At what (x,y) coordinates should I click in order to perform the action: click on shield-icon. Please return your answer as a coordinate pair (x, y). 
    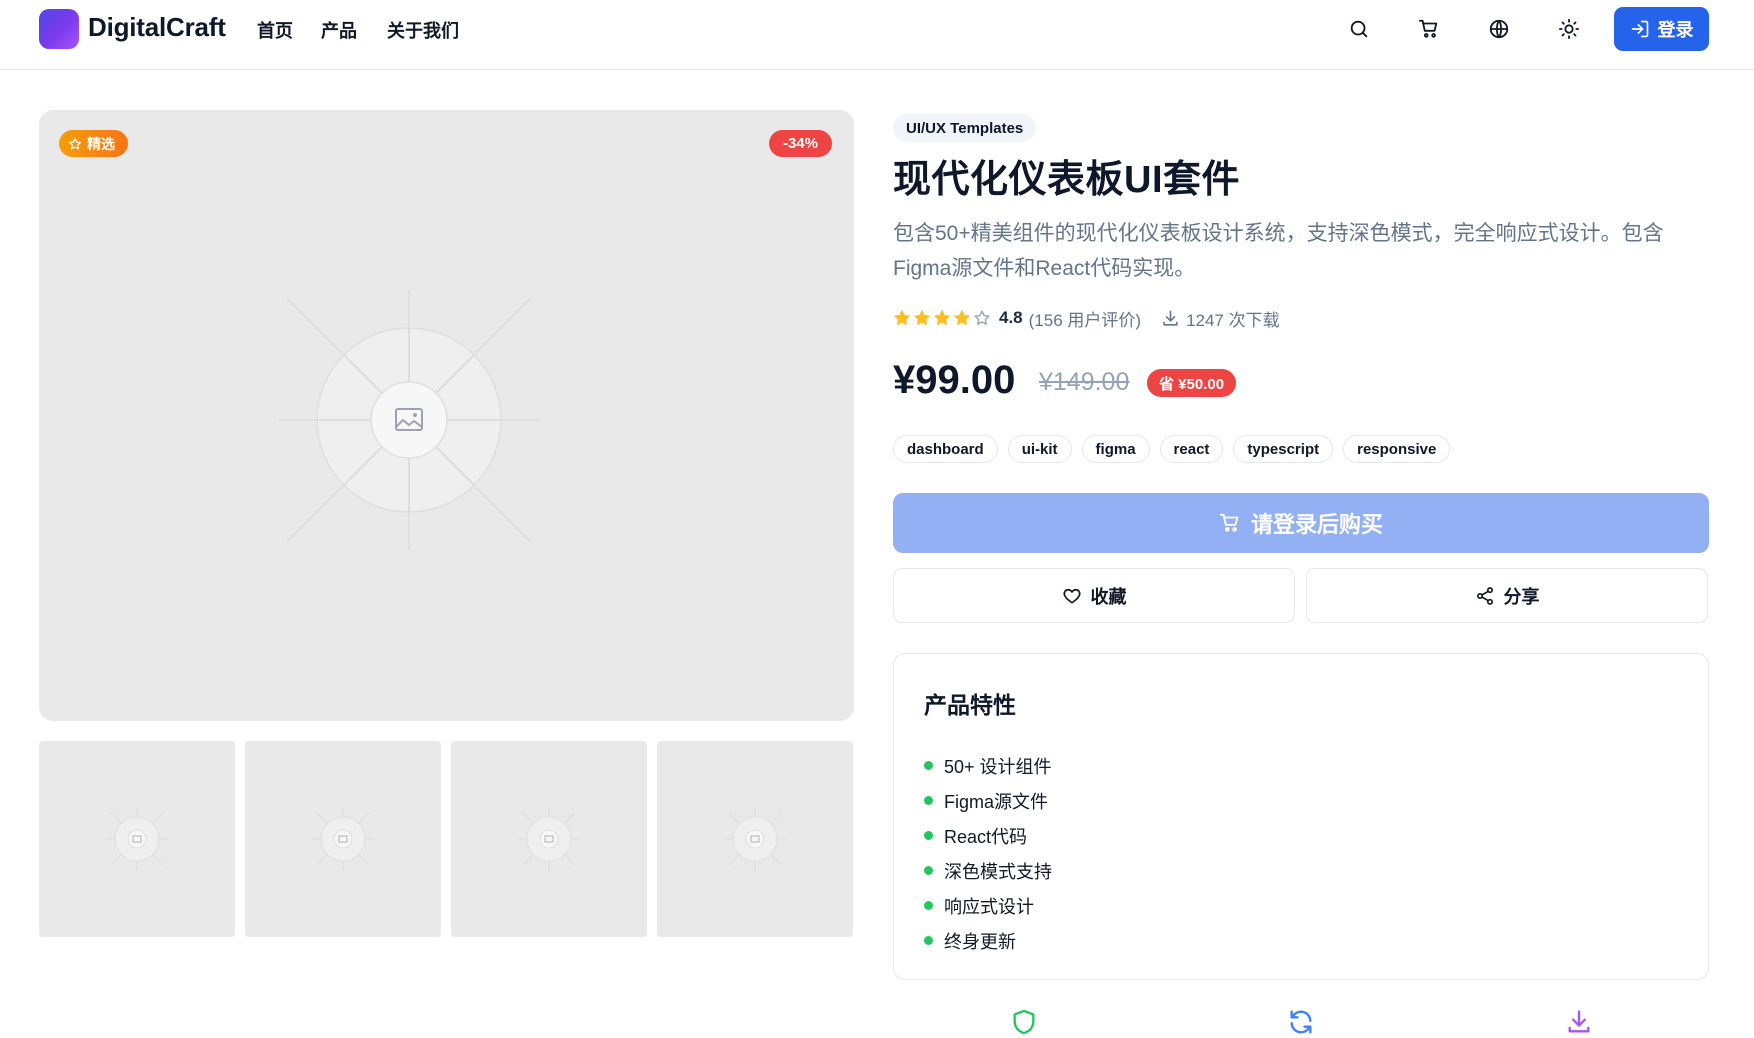
    Looking at the image, I should click on (1024, 1022).